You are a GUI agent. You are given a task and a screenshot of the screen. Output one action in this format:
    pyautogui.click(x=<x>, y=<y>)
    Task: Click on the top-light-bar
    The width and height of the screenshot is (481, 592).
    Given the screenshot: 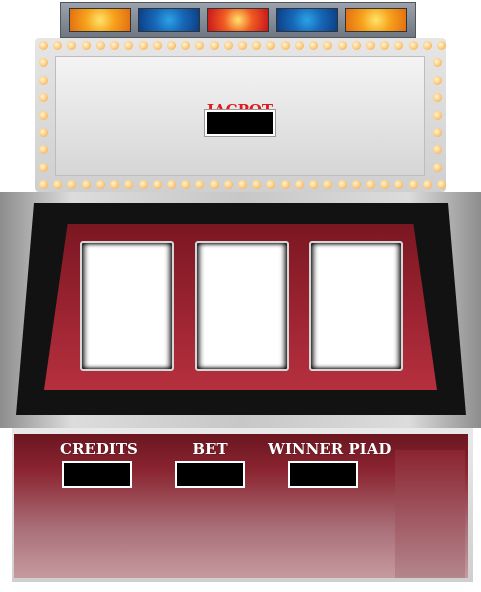 What is the action you would take?
    pyautogui.click(x=238, y=20)
    